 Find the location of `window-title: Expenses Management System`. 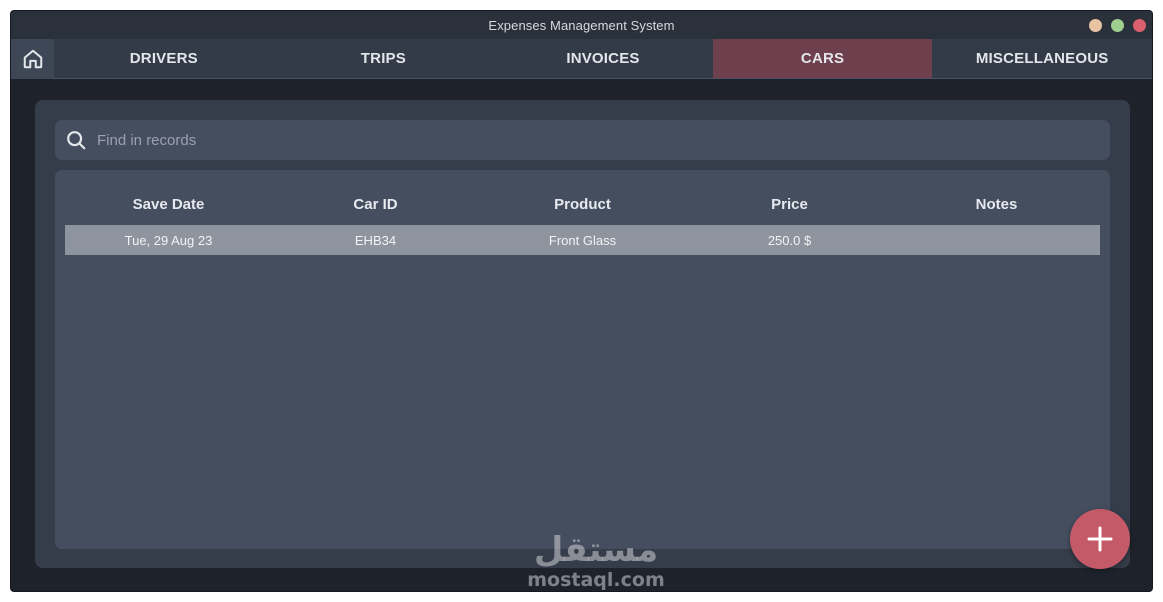

window-title: Expenses Management System is located at coordinates (581, 25).